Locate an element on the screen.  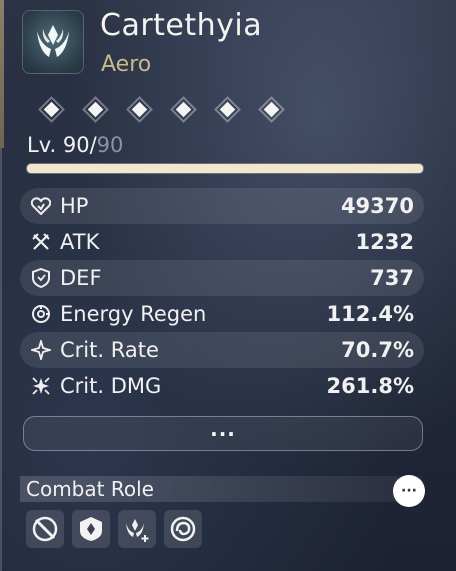
combat-role-info-button: ··· is located at coordinates (409, 491).